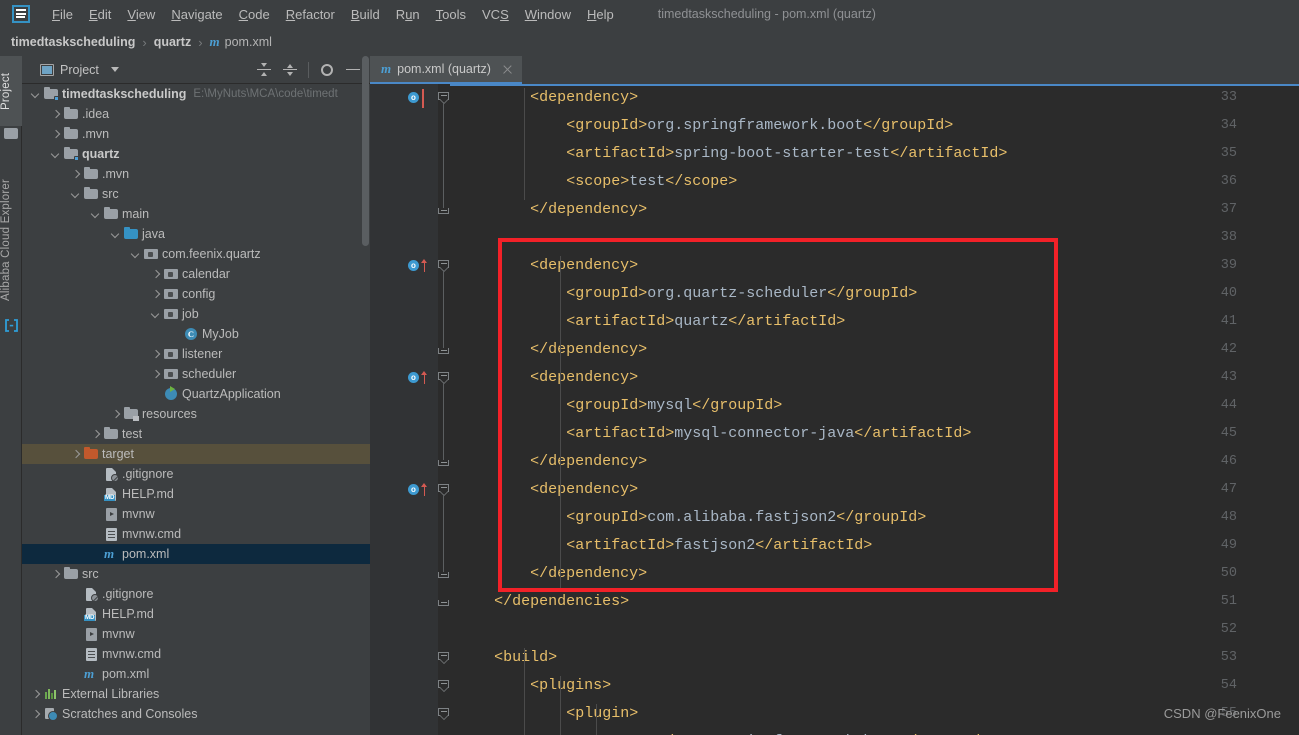 The height and width of the screenshot is (735, 1299). I want to click on scrollbar-thumb, so click(365, 151).